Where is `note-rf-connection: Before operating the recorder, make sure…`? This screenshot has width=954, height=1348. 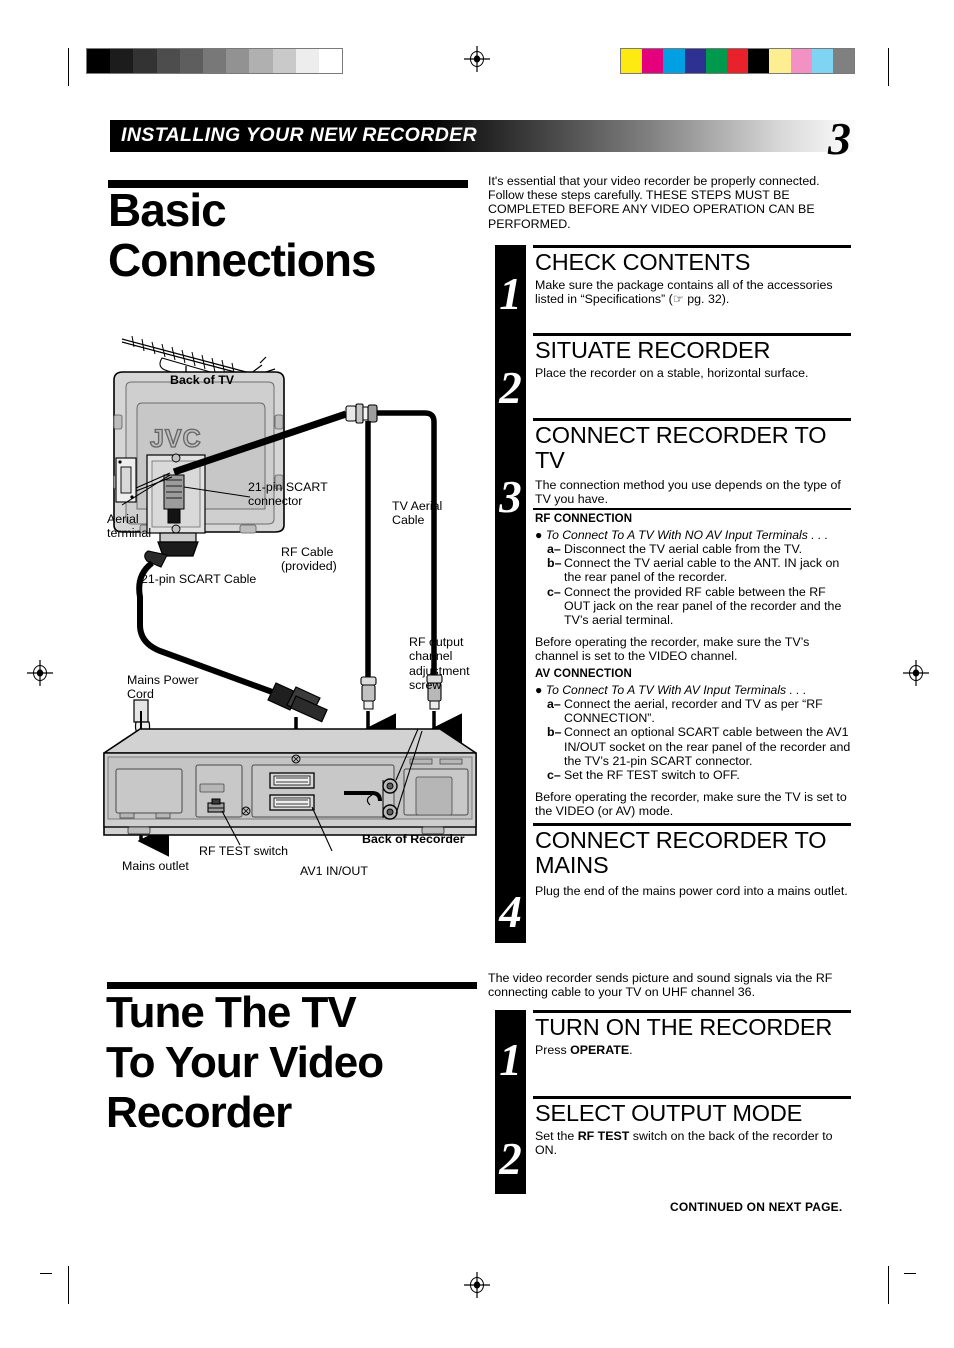
note-rf-connection: Before operating the recorder, make sure… is located at coordinates (672, 649).